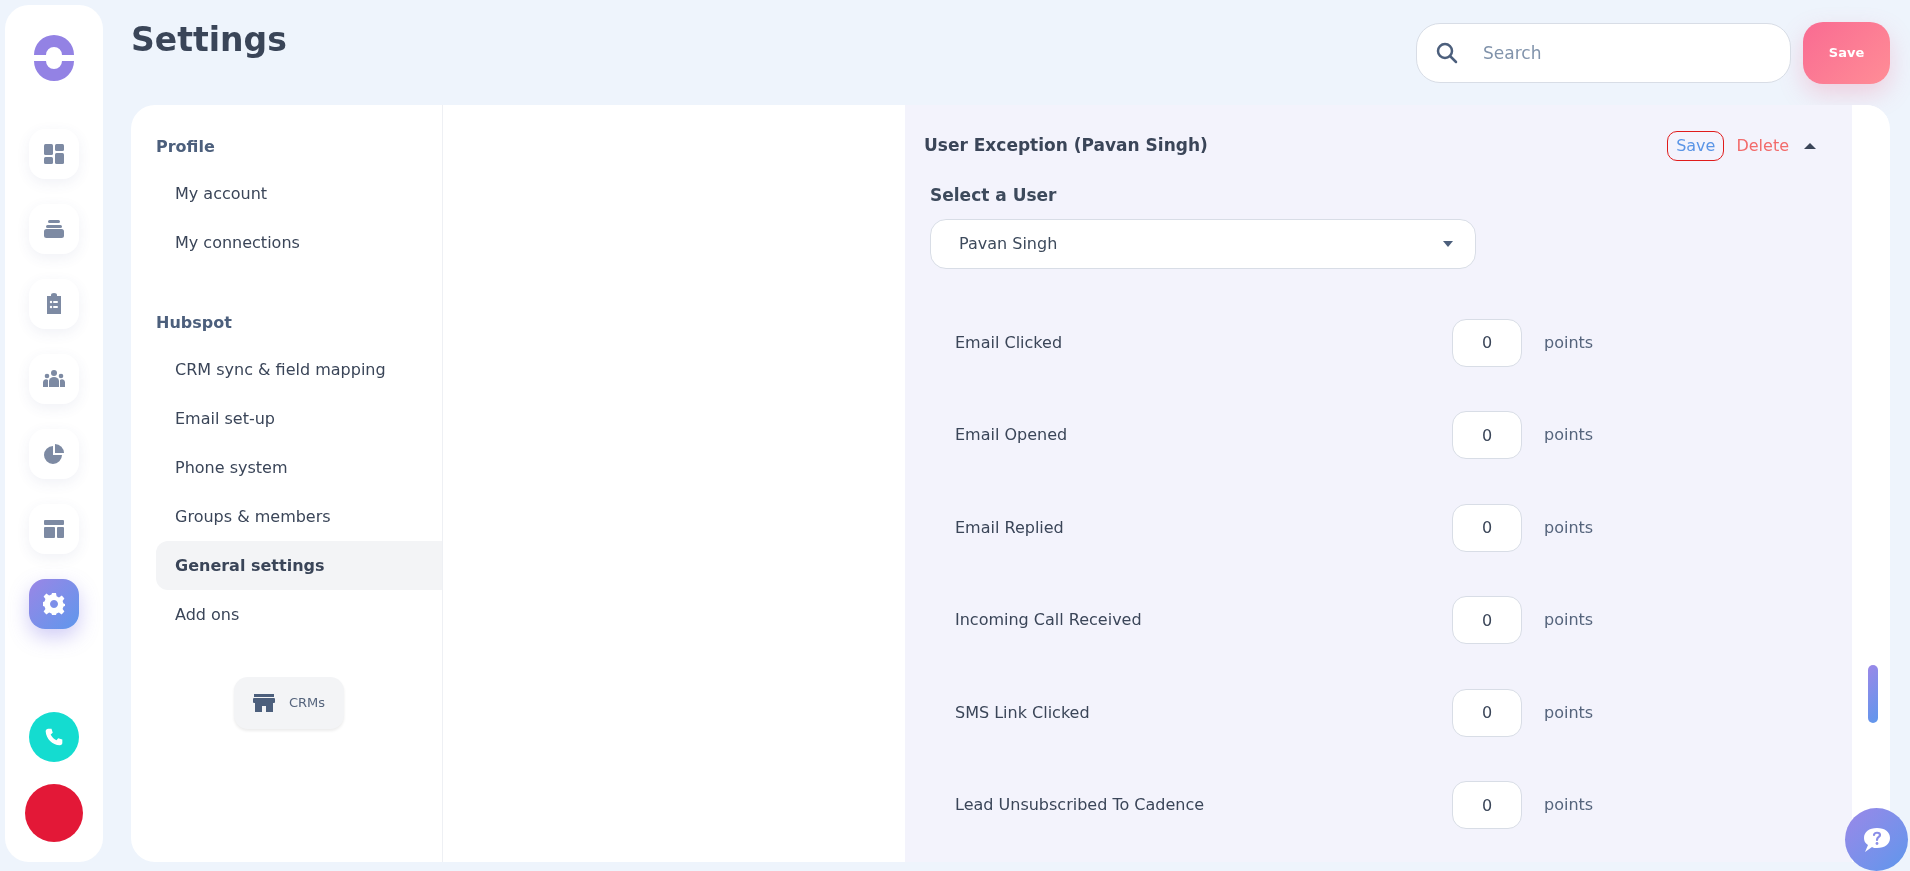 This screenshot has width=1910, height=871. I want to click on nav-item: Add ons, so click(299, 614).